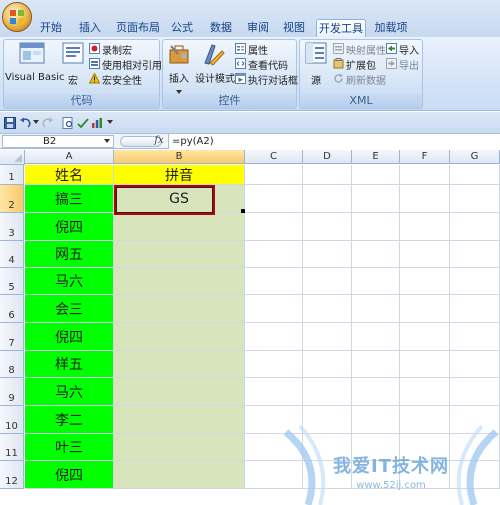  I want to click on cell-d7, so click(327, 337).